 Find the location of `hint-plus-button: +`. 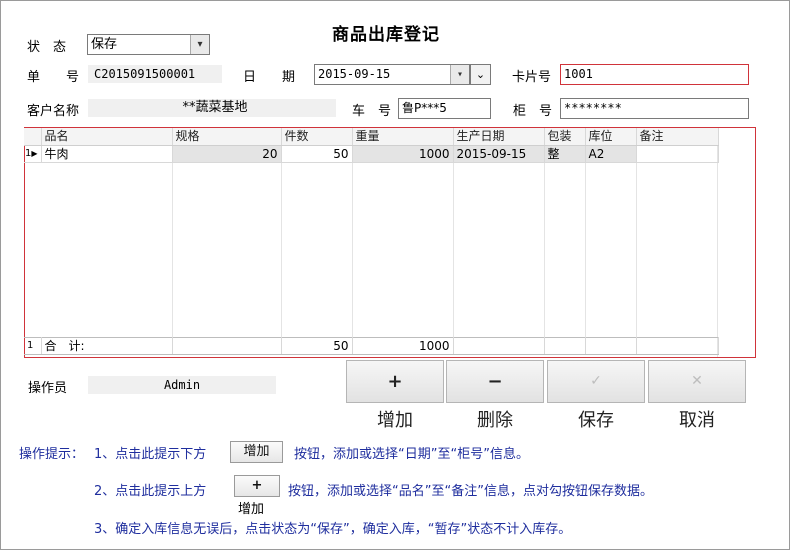

hint-plus-button: + is located at coordinates (257, 486).